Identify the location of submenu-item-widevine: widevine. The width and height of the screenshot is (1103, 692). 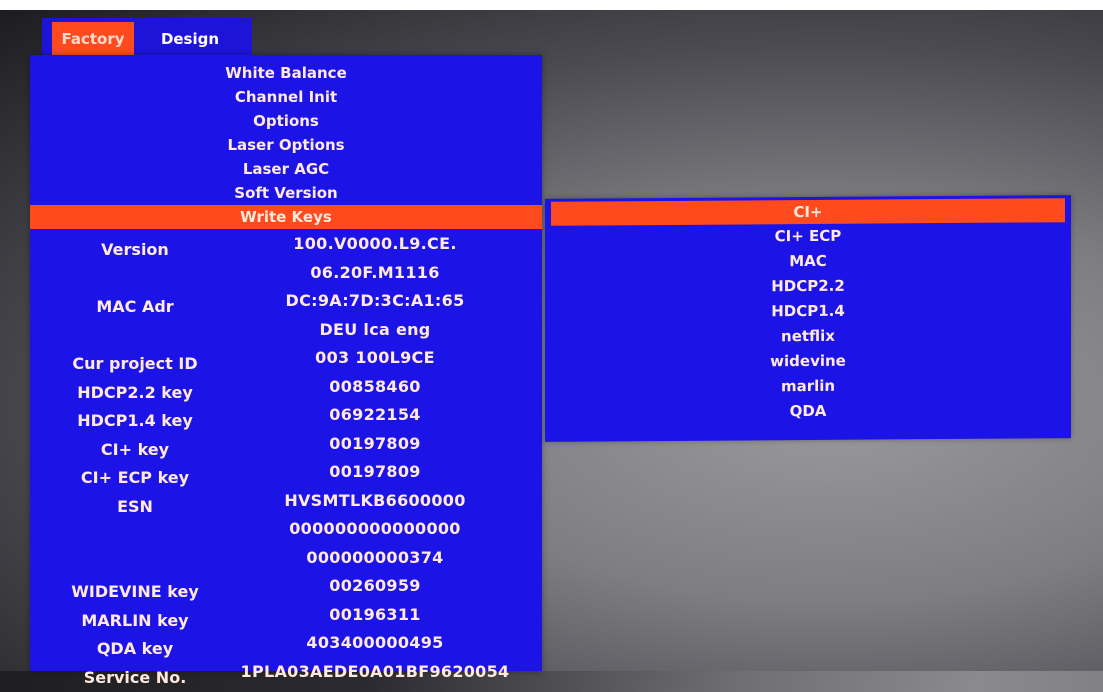
(808, 361).